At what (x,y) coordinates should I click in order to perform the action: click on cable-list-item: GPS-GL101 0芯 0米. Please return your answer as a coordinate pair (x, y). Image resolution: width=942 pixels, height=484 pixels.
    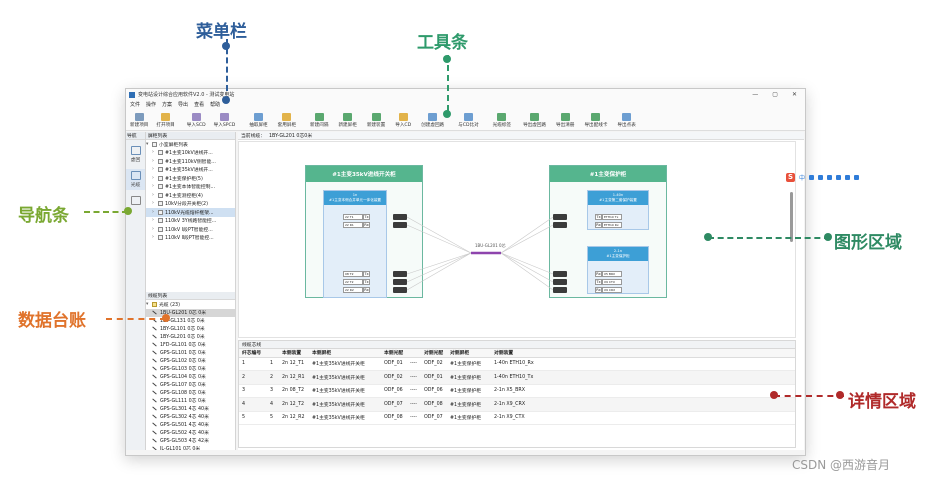
    Looking at the image, I should click on (190, 353).